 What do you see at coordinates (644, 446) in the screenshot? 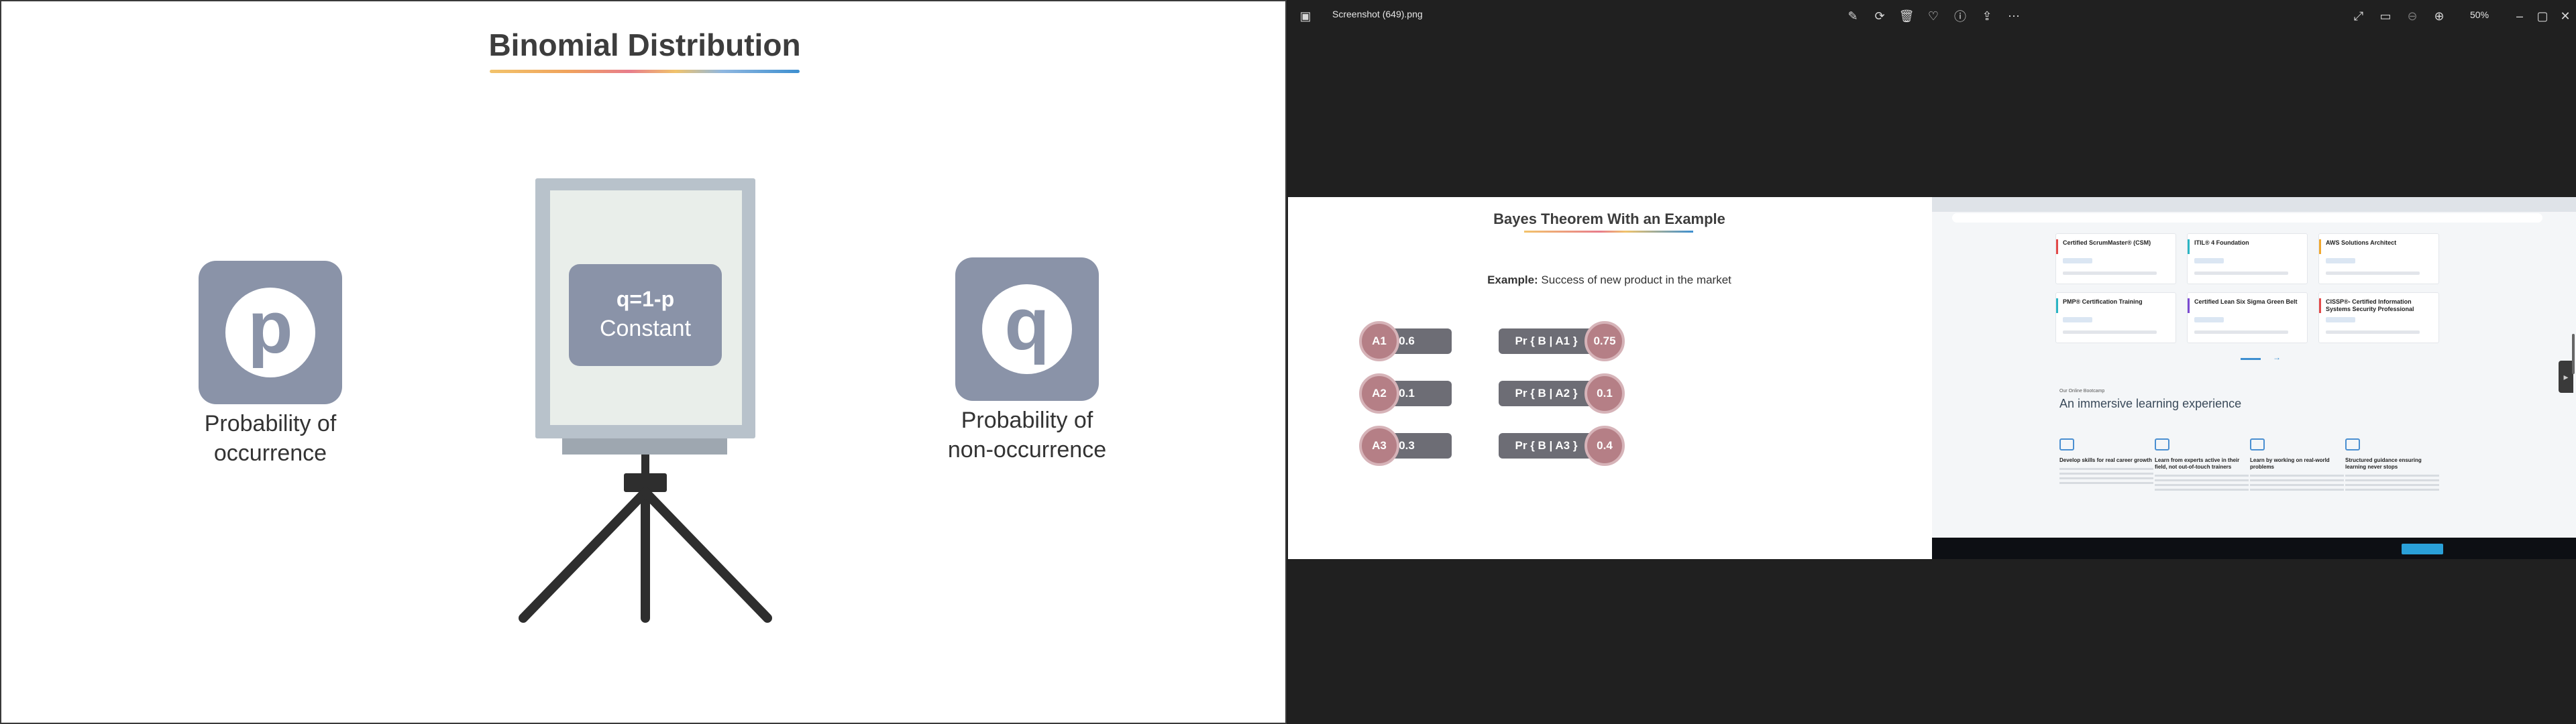
I see `easel-ledge` at bounding box center [644, 446].